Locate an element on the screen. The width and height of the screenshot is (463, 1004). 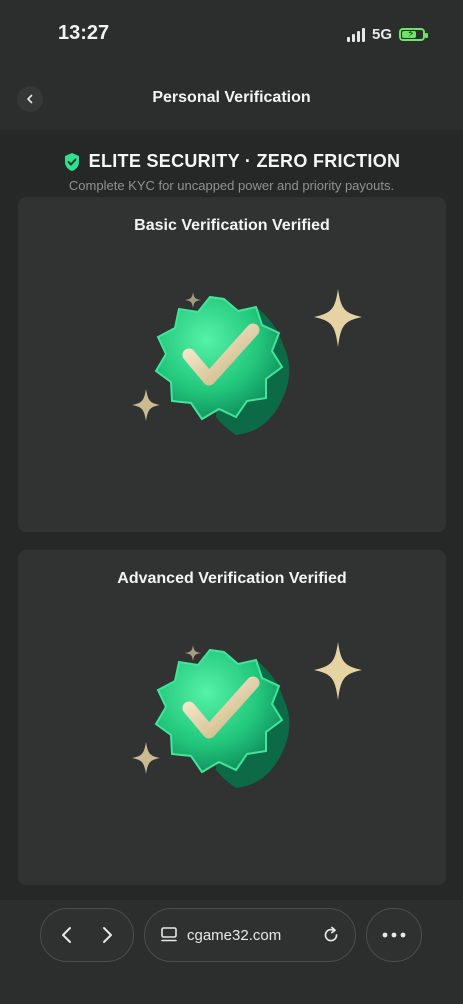
hero-heading: ELITE SECURITY · ZERO FRICTION is located at coordinates (231, 161).